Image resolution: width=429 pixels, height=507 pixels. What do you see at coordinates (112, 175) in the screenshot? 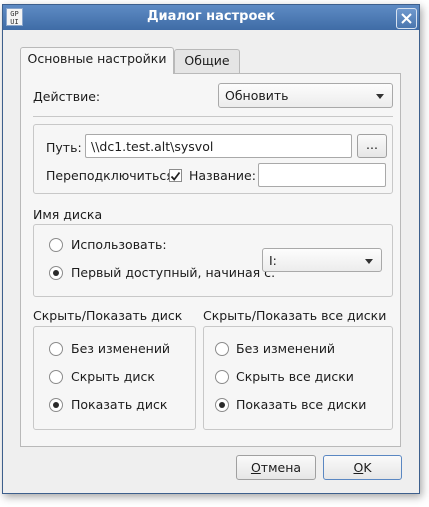
I see `reconnect-label: Переподключиться:` at bounding box center [112, 175].